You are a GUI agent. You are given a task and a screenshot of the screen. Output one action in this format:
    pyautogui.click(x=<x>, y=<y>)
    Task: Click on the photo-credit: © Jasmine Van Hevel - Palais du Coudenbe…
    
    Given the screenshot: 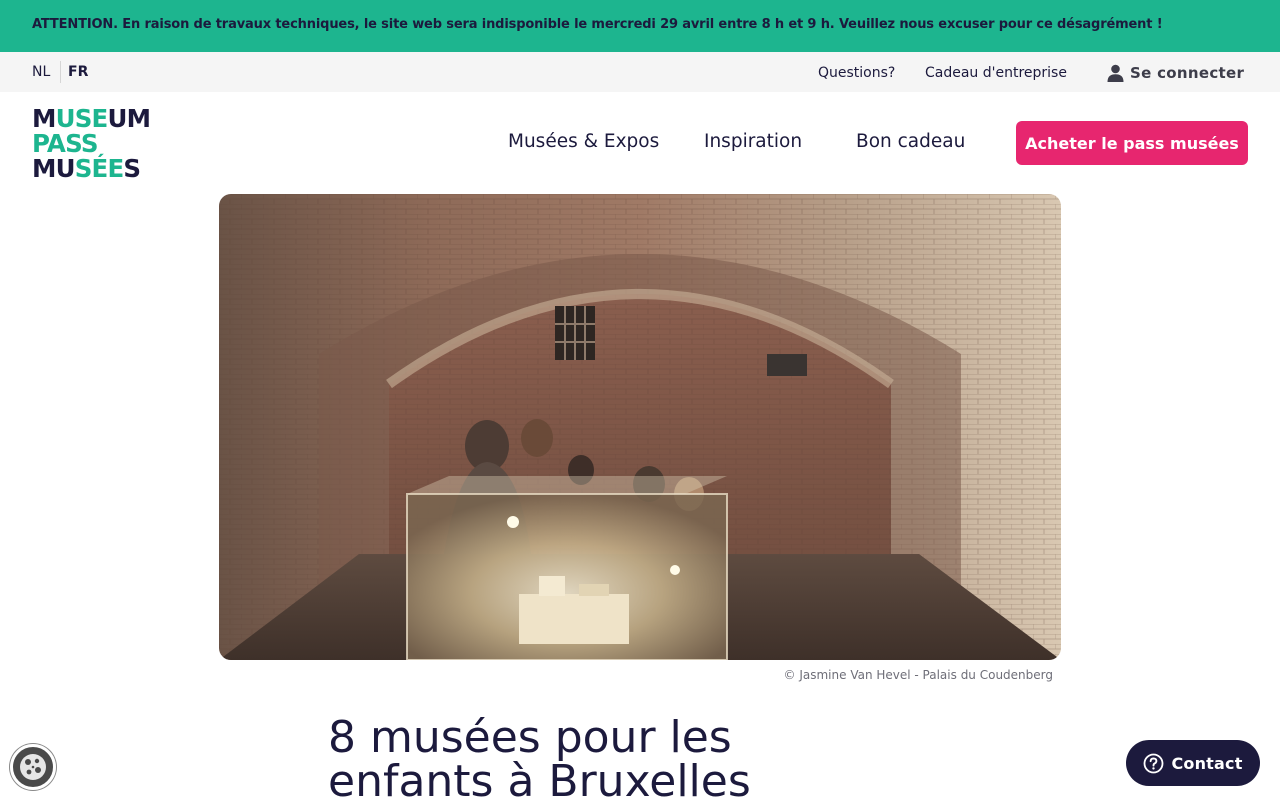 What is the action you would take?
    pyautogui.click(x=918, y=675)
    